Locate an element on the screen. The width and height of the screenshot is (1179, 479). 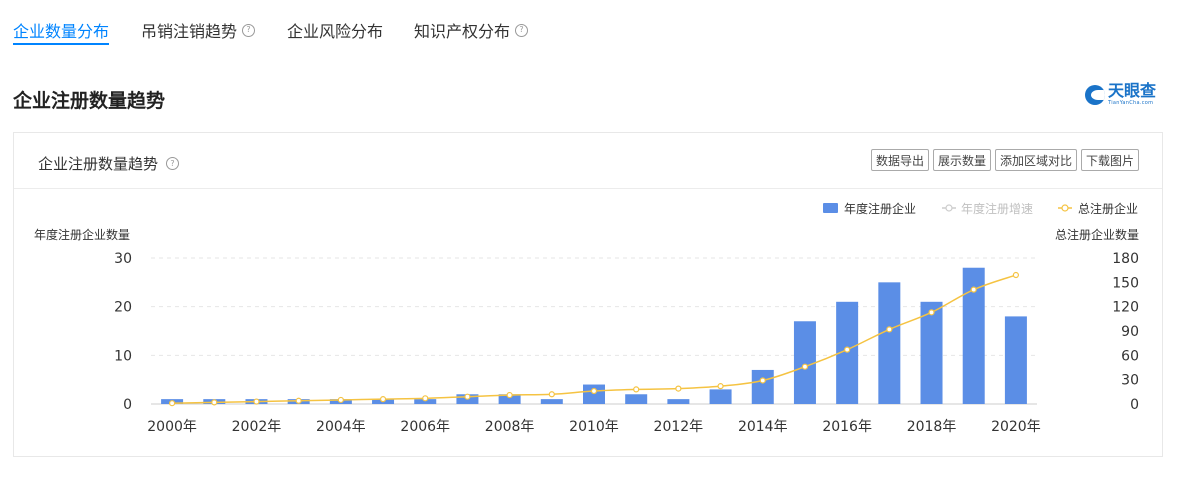
logo-subtext: TianYanCha.com is located at coordinates (1131, 103).